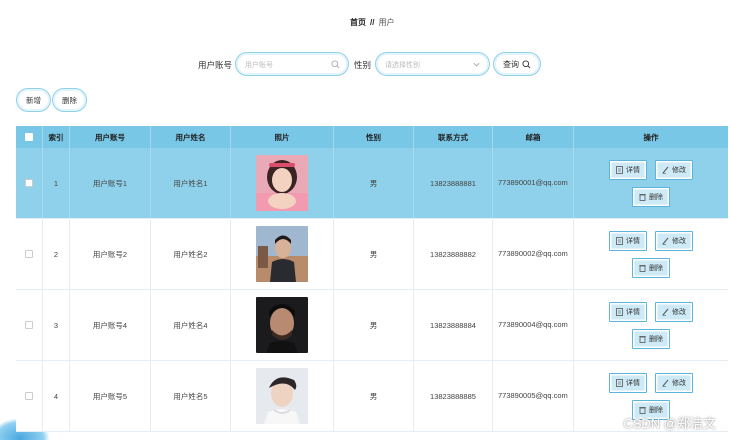 The width and height of the screenshot is (730, 440). What do you see at coordinates (191, 325) in the screenshot?
I see `row-name: 用户姓名4` at bounding box center [191, 325].